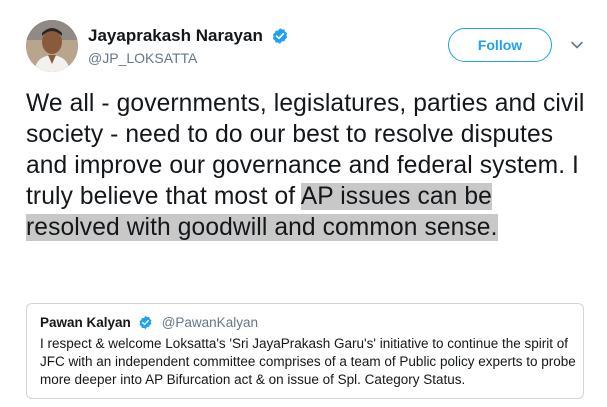  What do you see at coordinates (577, 45) in the screenshot?
I see `chevron-down-icon` at bounding box center [577, 45].